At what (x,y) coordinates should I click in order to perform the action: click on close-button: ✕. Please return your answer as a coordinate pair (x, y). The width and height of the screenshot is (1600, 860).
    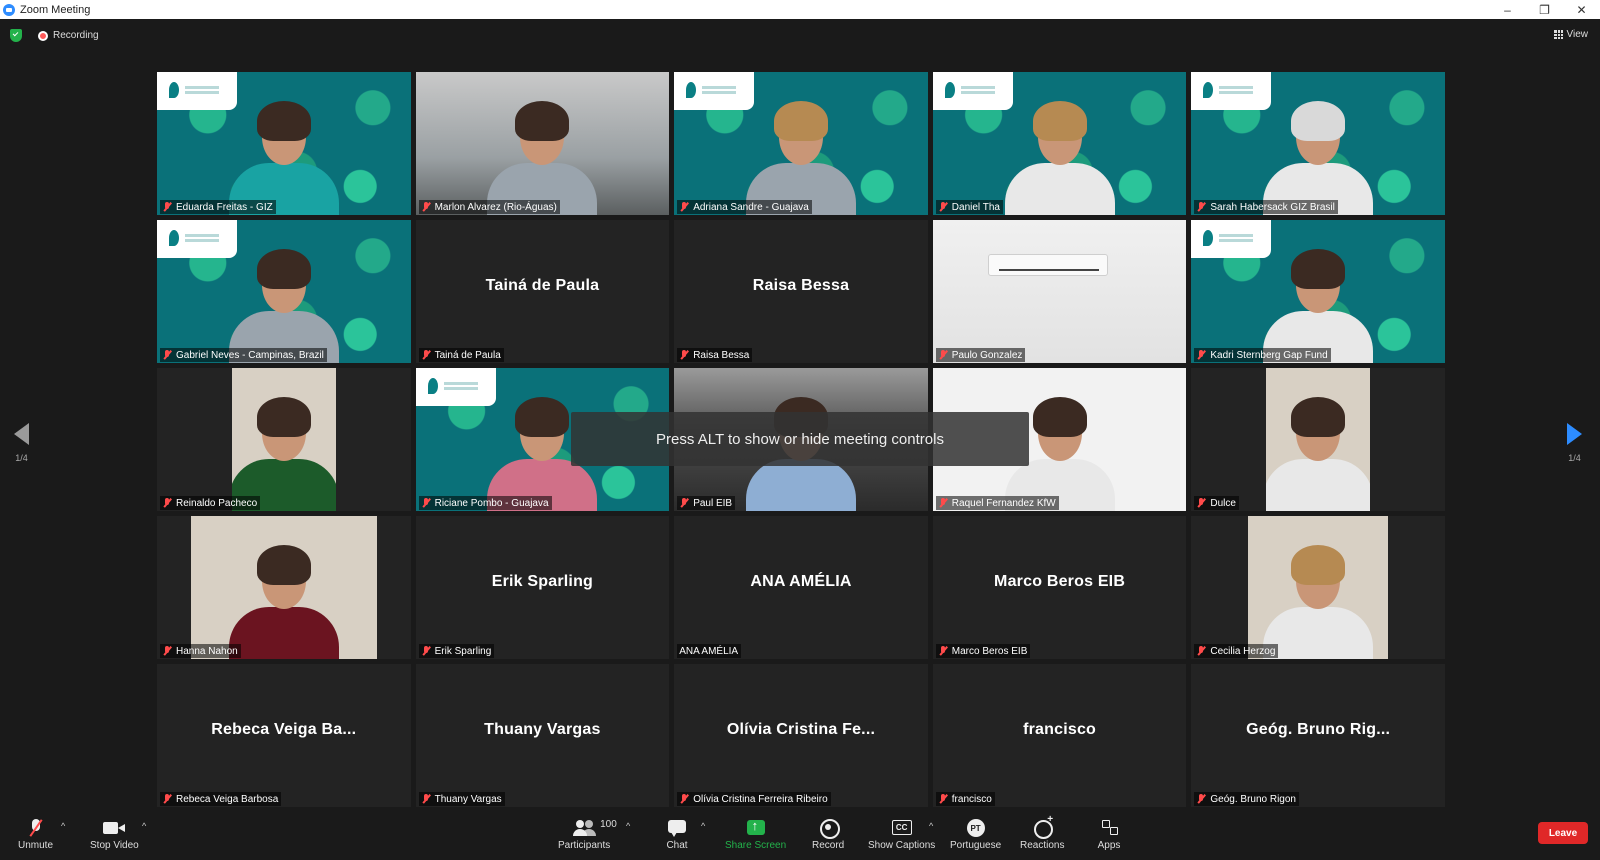
    Looking at the image, I should click on (1581, 9).